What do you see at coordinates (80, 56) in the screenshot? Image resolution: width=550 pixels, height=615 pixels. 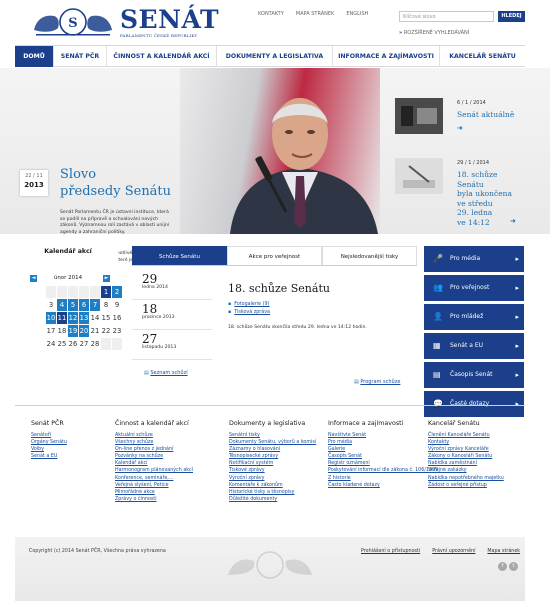 I see `nav-senate: SENÁT PČR` at bounding box center [80, 56].